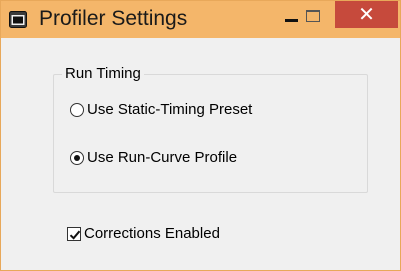 The width and height of the screenshot is (401, 271). I want to click on checkbox-checked, so click(74, 233).